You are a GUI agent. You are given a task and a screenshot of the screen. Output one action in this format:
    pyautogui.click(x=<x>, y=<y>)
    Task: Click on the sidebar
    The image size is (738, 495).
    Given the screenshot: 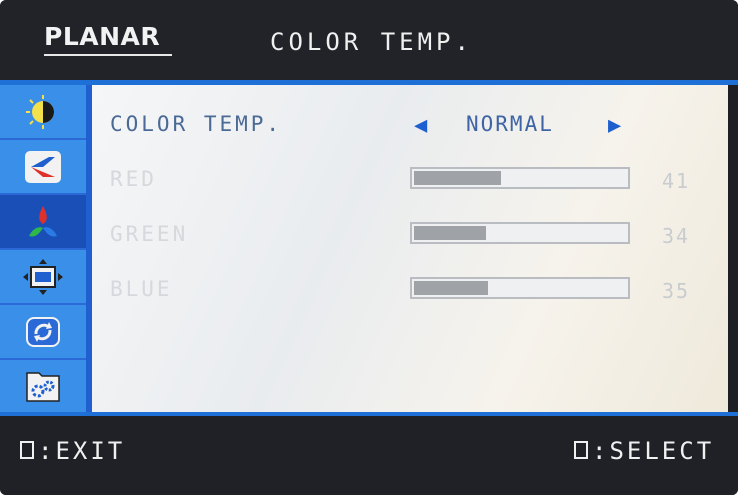 What is the action you would take?
    pyautogui.click(x=46, y=250)
    